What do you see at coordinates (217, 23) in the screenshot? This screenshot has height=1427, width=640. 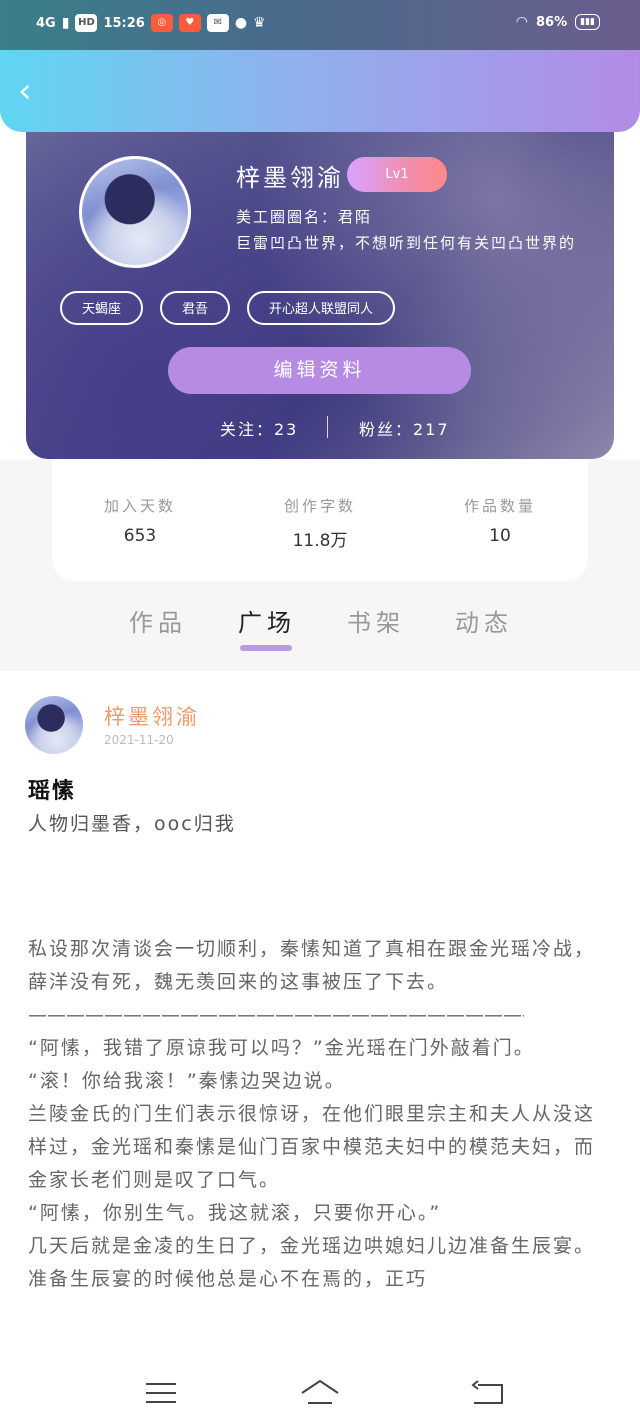 I see `mail-notification-icon: ✉` at bounding box center [217, 23].